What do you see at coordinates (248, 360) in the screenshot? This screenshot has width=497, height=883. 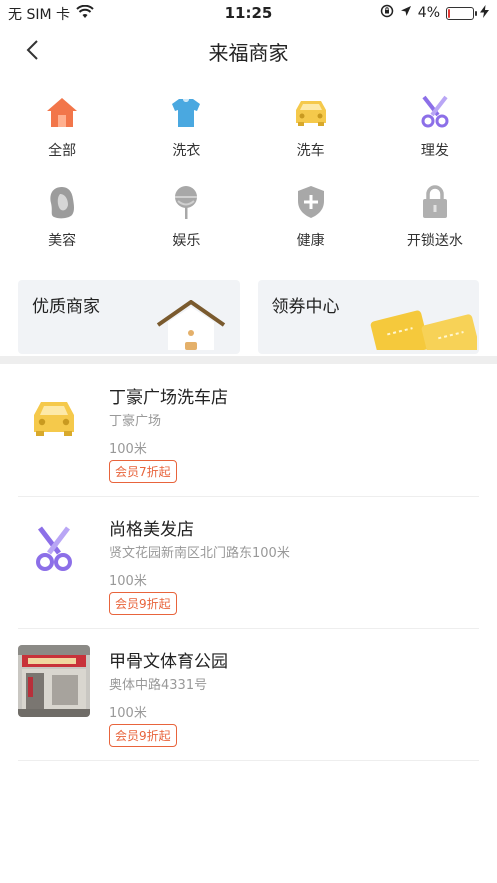 I see `section-divider` at bounding box center [248, 360].